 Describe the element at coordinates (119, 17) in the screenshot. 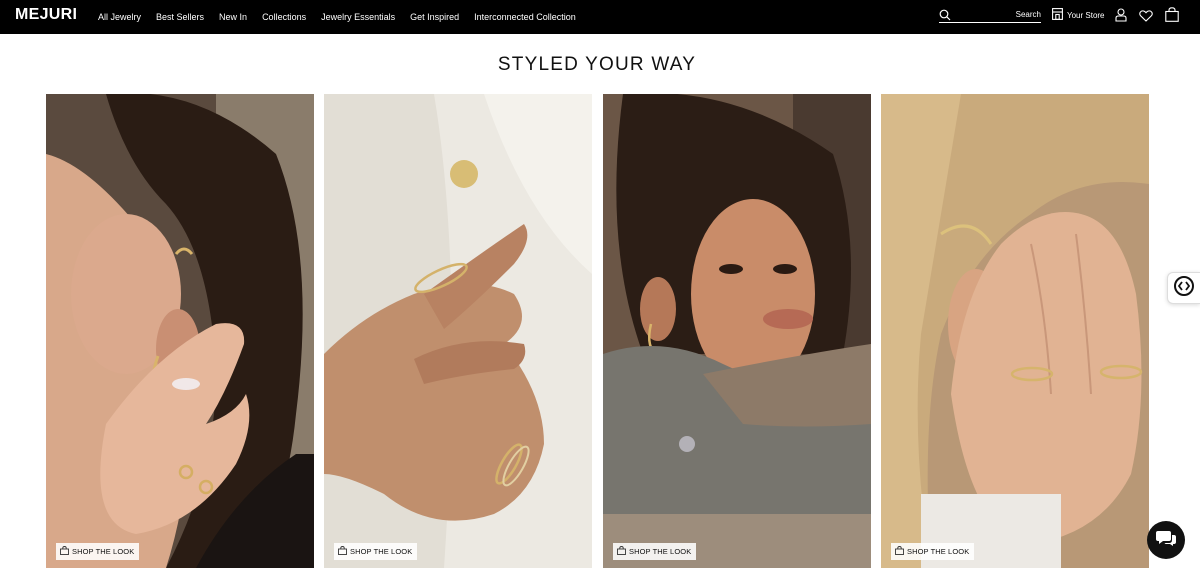

I see `nav-item-all-jewelry: All Jewelry` at that location.